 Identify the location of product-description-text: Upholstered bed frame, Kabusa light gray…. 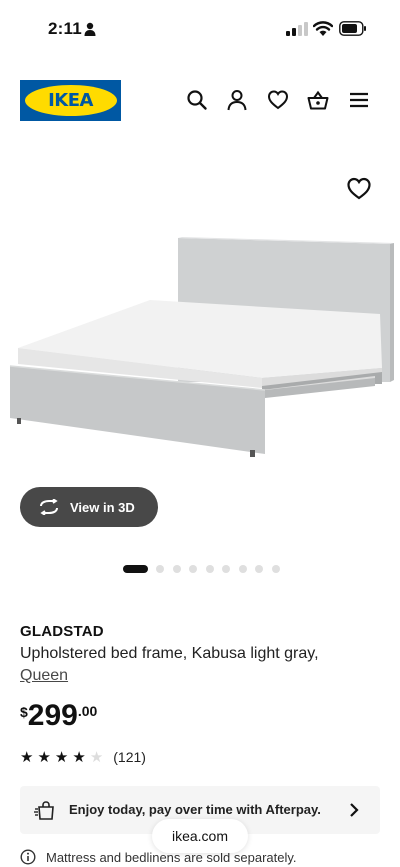
(169, 653).